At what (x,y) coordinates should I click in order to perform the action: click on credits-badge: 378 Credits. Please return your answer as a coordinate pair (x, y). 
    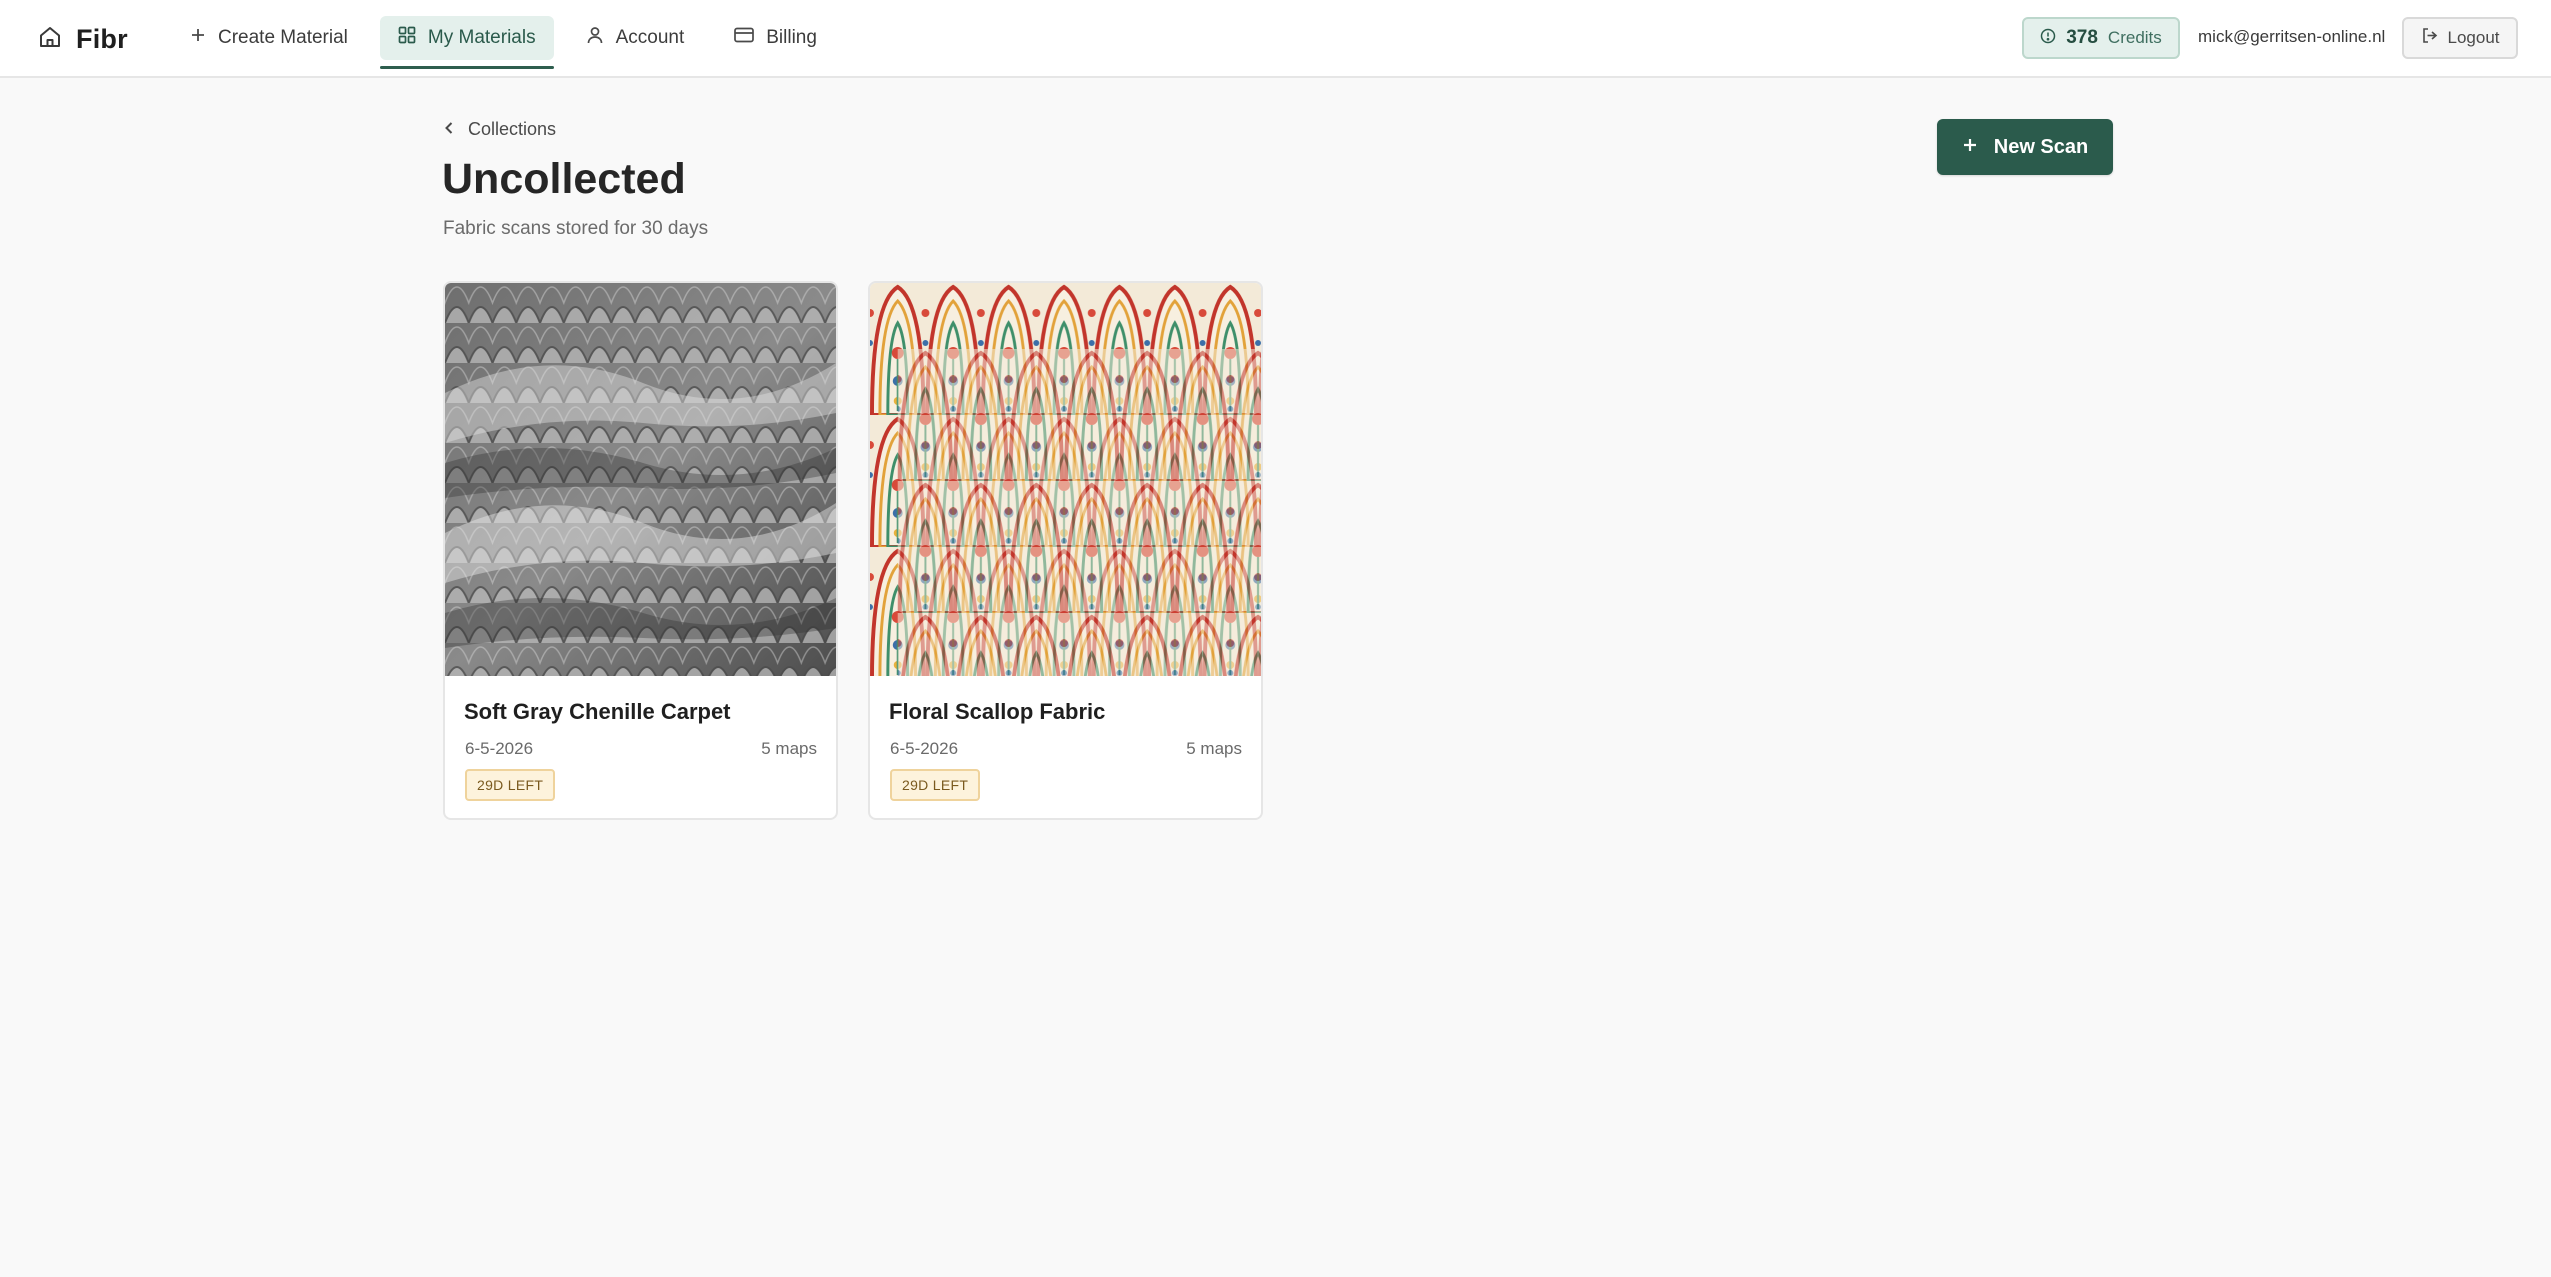
    Looking at the image, I should click on (2101, 38).